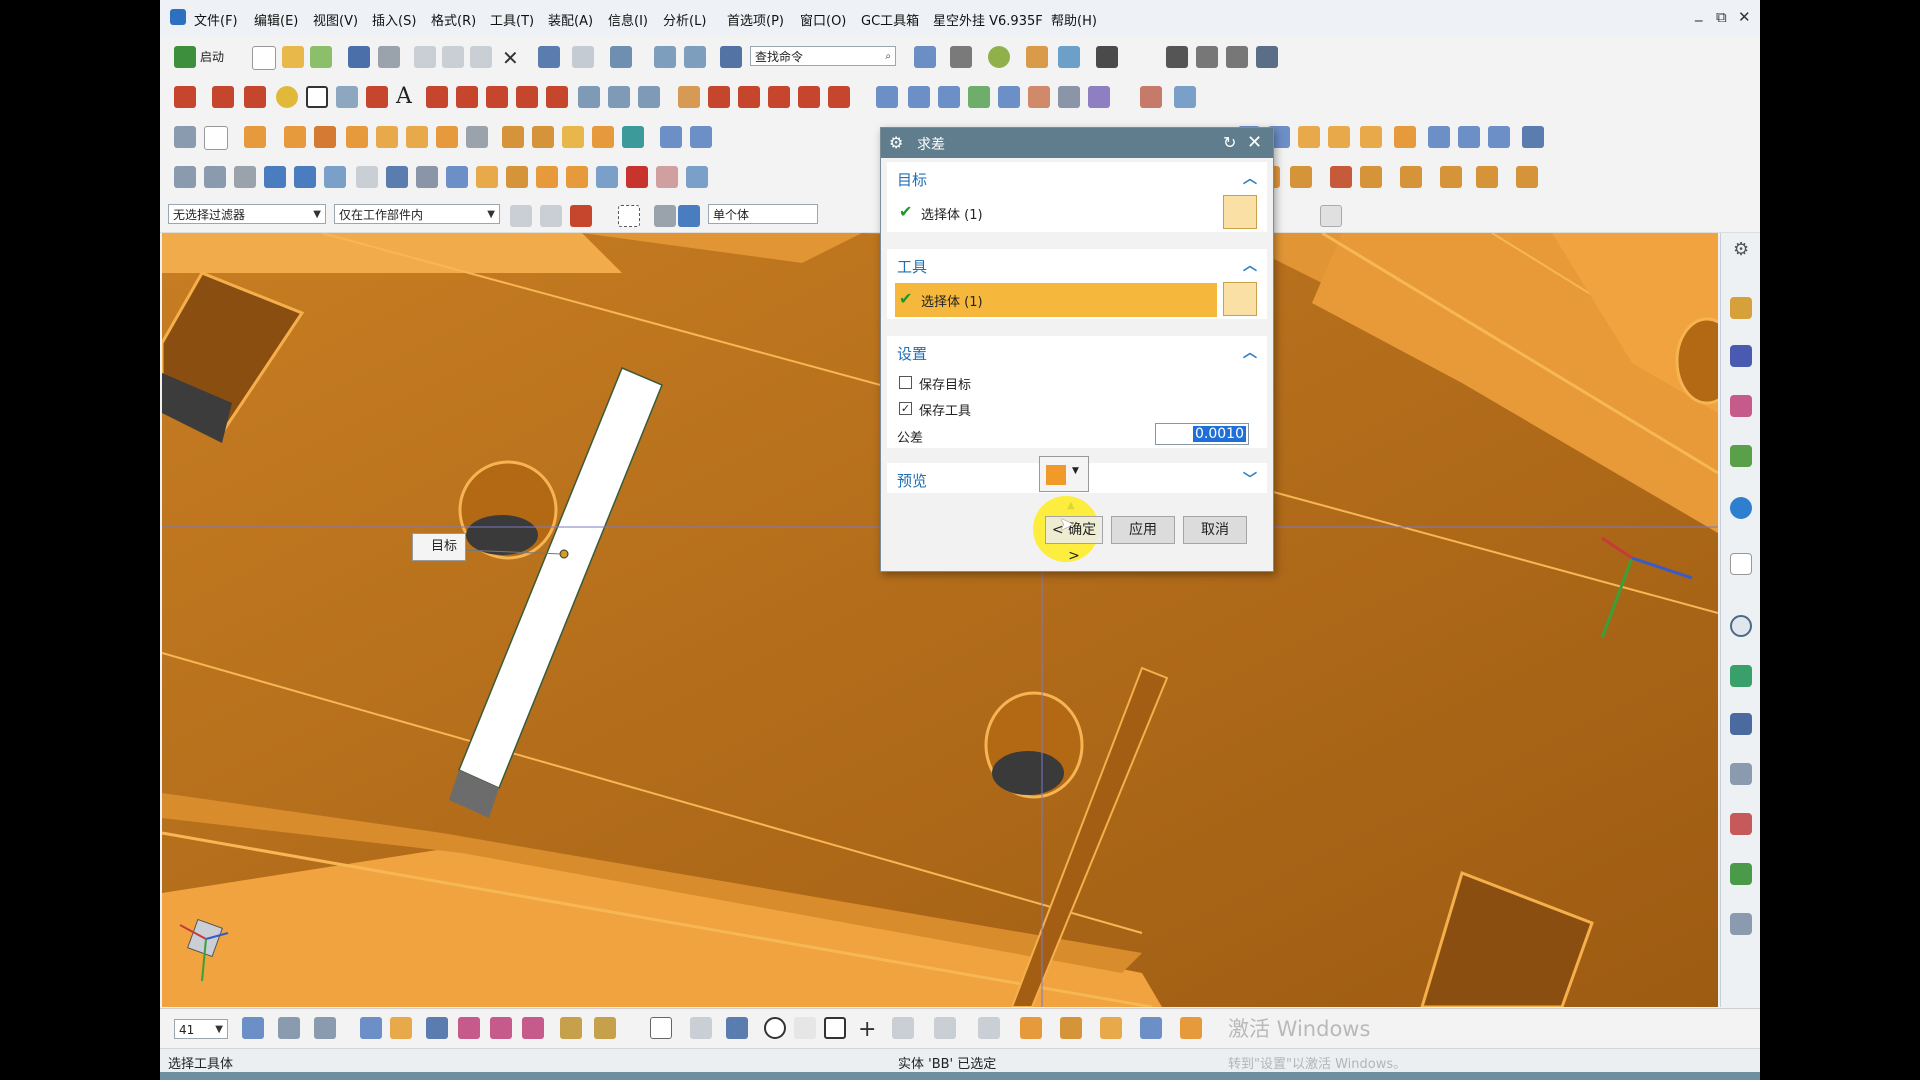  Describe the element at coordinates (949, 97) in the screenshot. I see `surface-grid-icon` at that location.